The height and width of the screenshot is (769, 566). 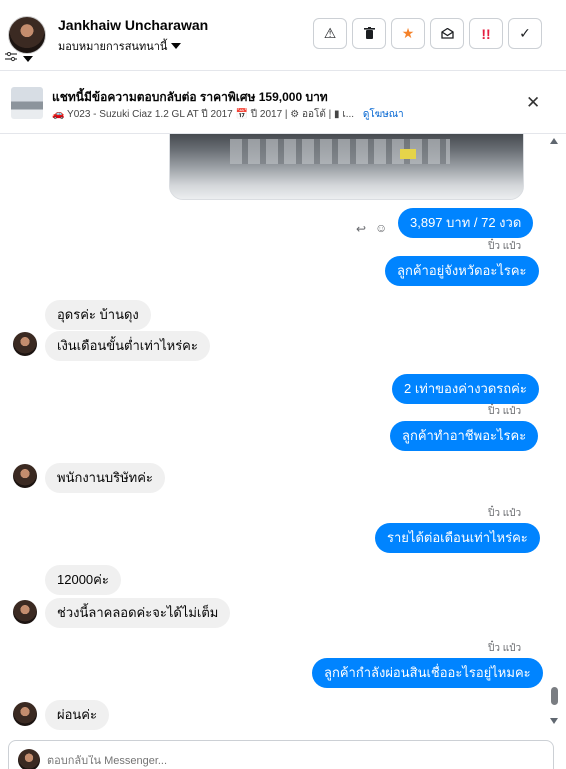 I want to click on spam-button: !!, so click(x=486, y=33).